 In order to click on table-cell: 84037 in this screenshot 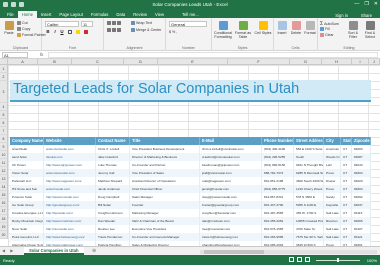, I will do `click(361, 205)`.